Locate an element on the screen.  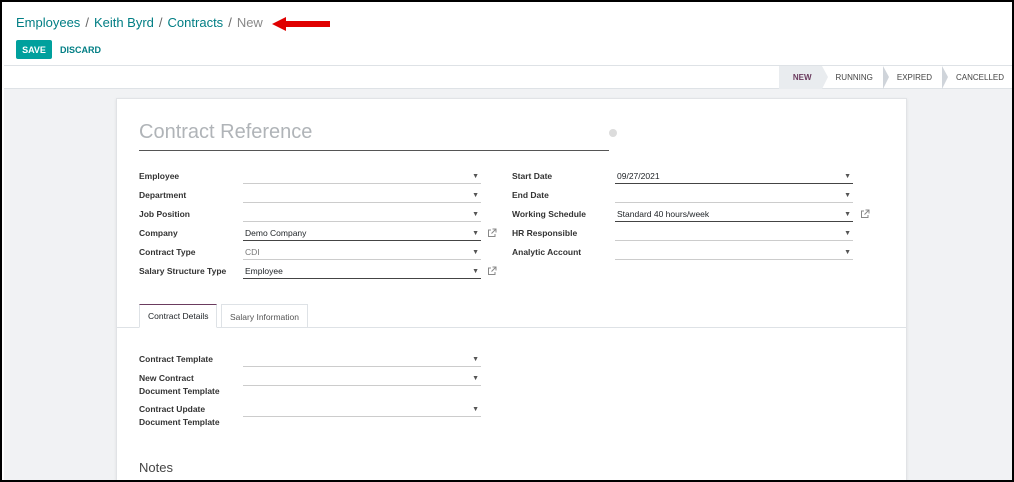
new-contract-doc-template-label: New Contract Document Template is located at coordinates (179, 385).